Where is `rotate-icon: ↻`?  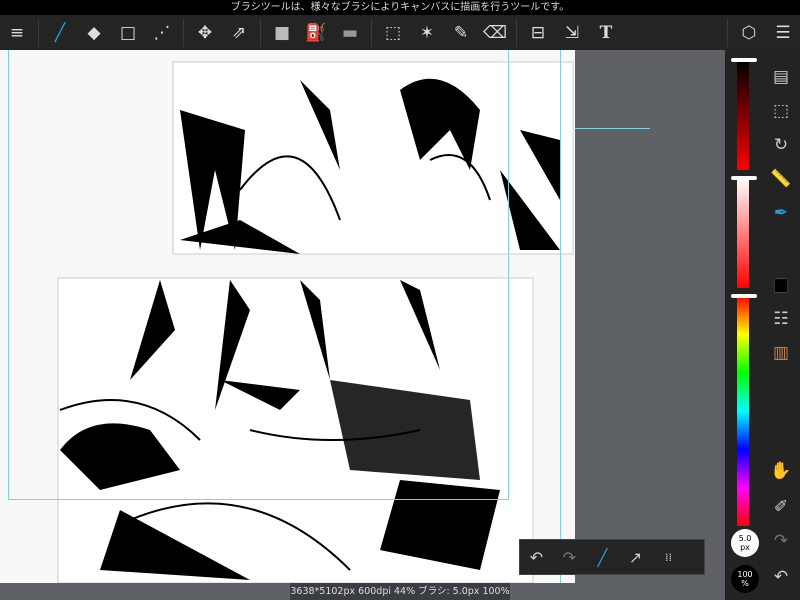
rotate-icon: ↻ is located at coordinates (781, 145).